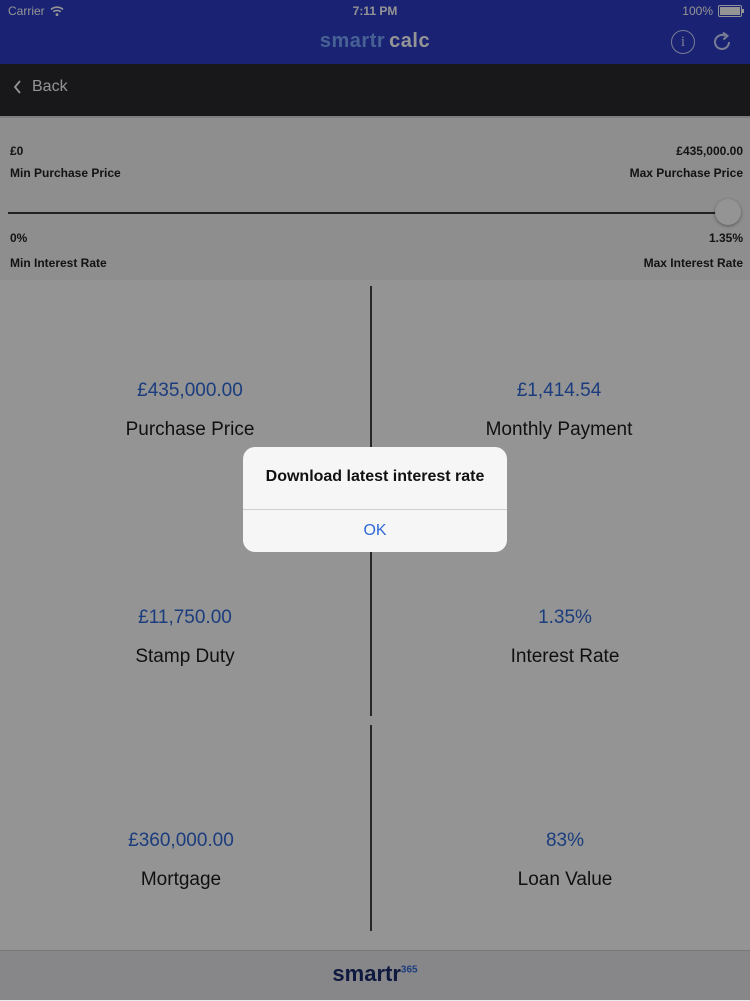  Describe the element at coordinates (375, 531) in the screenshot. I see `alert-ok-button: OK` at that location.